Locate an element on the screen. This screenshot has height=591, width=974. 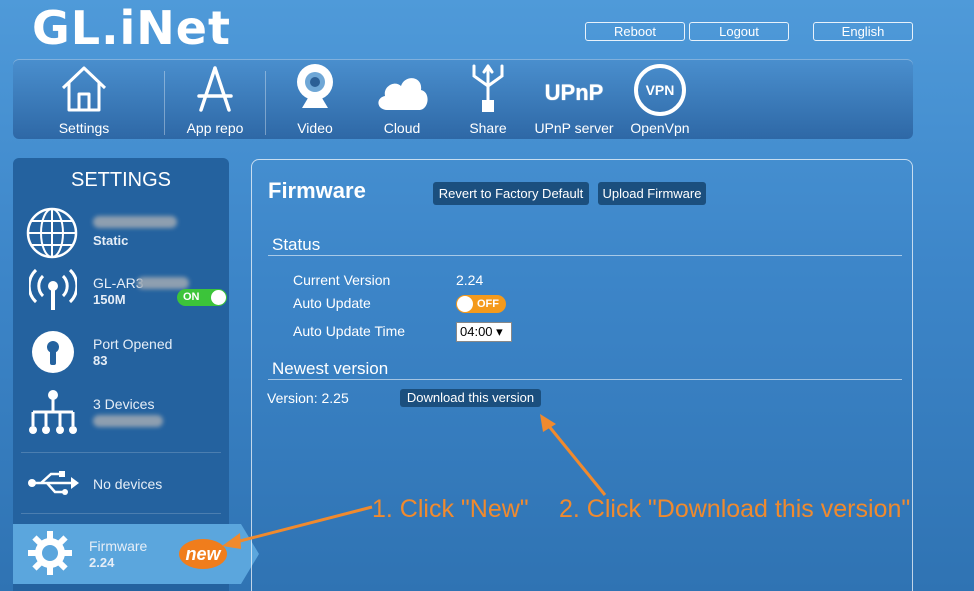
page-title: Firmware is located at coordinates (317, 190).